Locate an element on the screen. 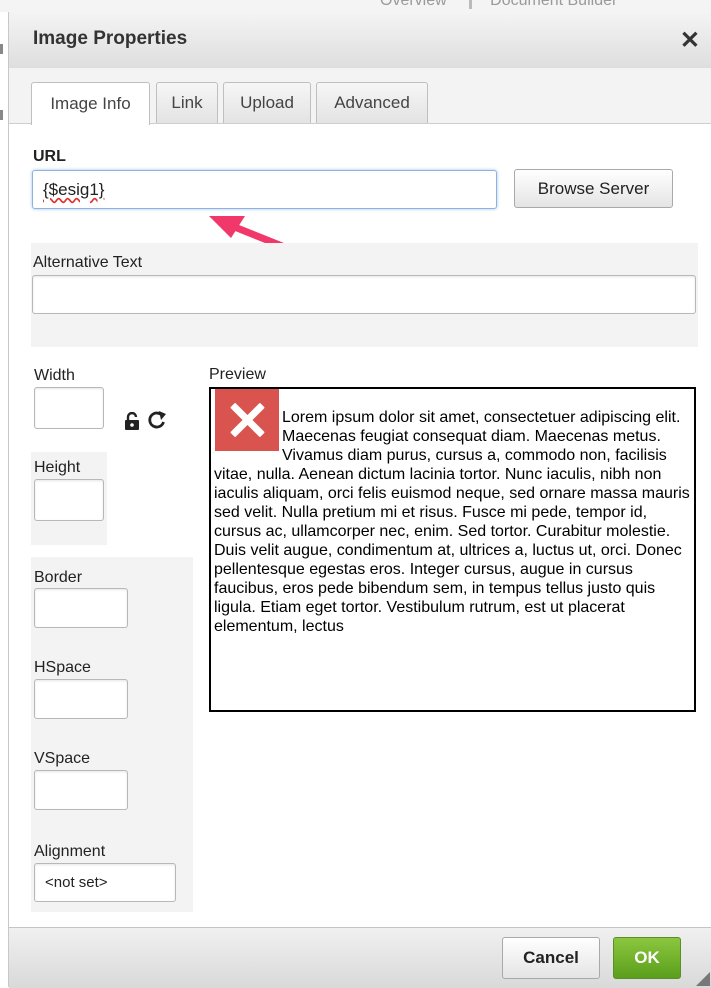 This screenshot has height=988, width=711. url-label: URL is located at coordinates (49, 156).